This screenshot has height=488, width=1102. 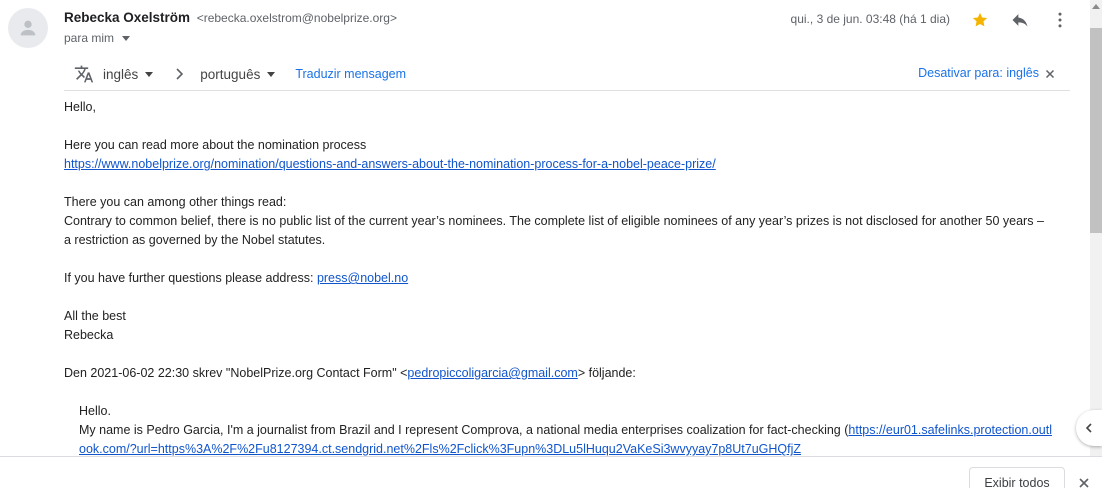 I want to click on recipient-toggle: para mim, so click(x=97, y=38).